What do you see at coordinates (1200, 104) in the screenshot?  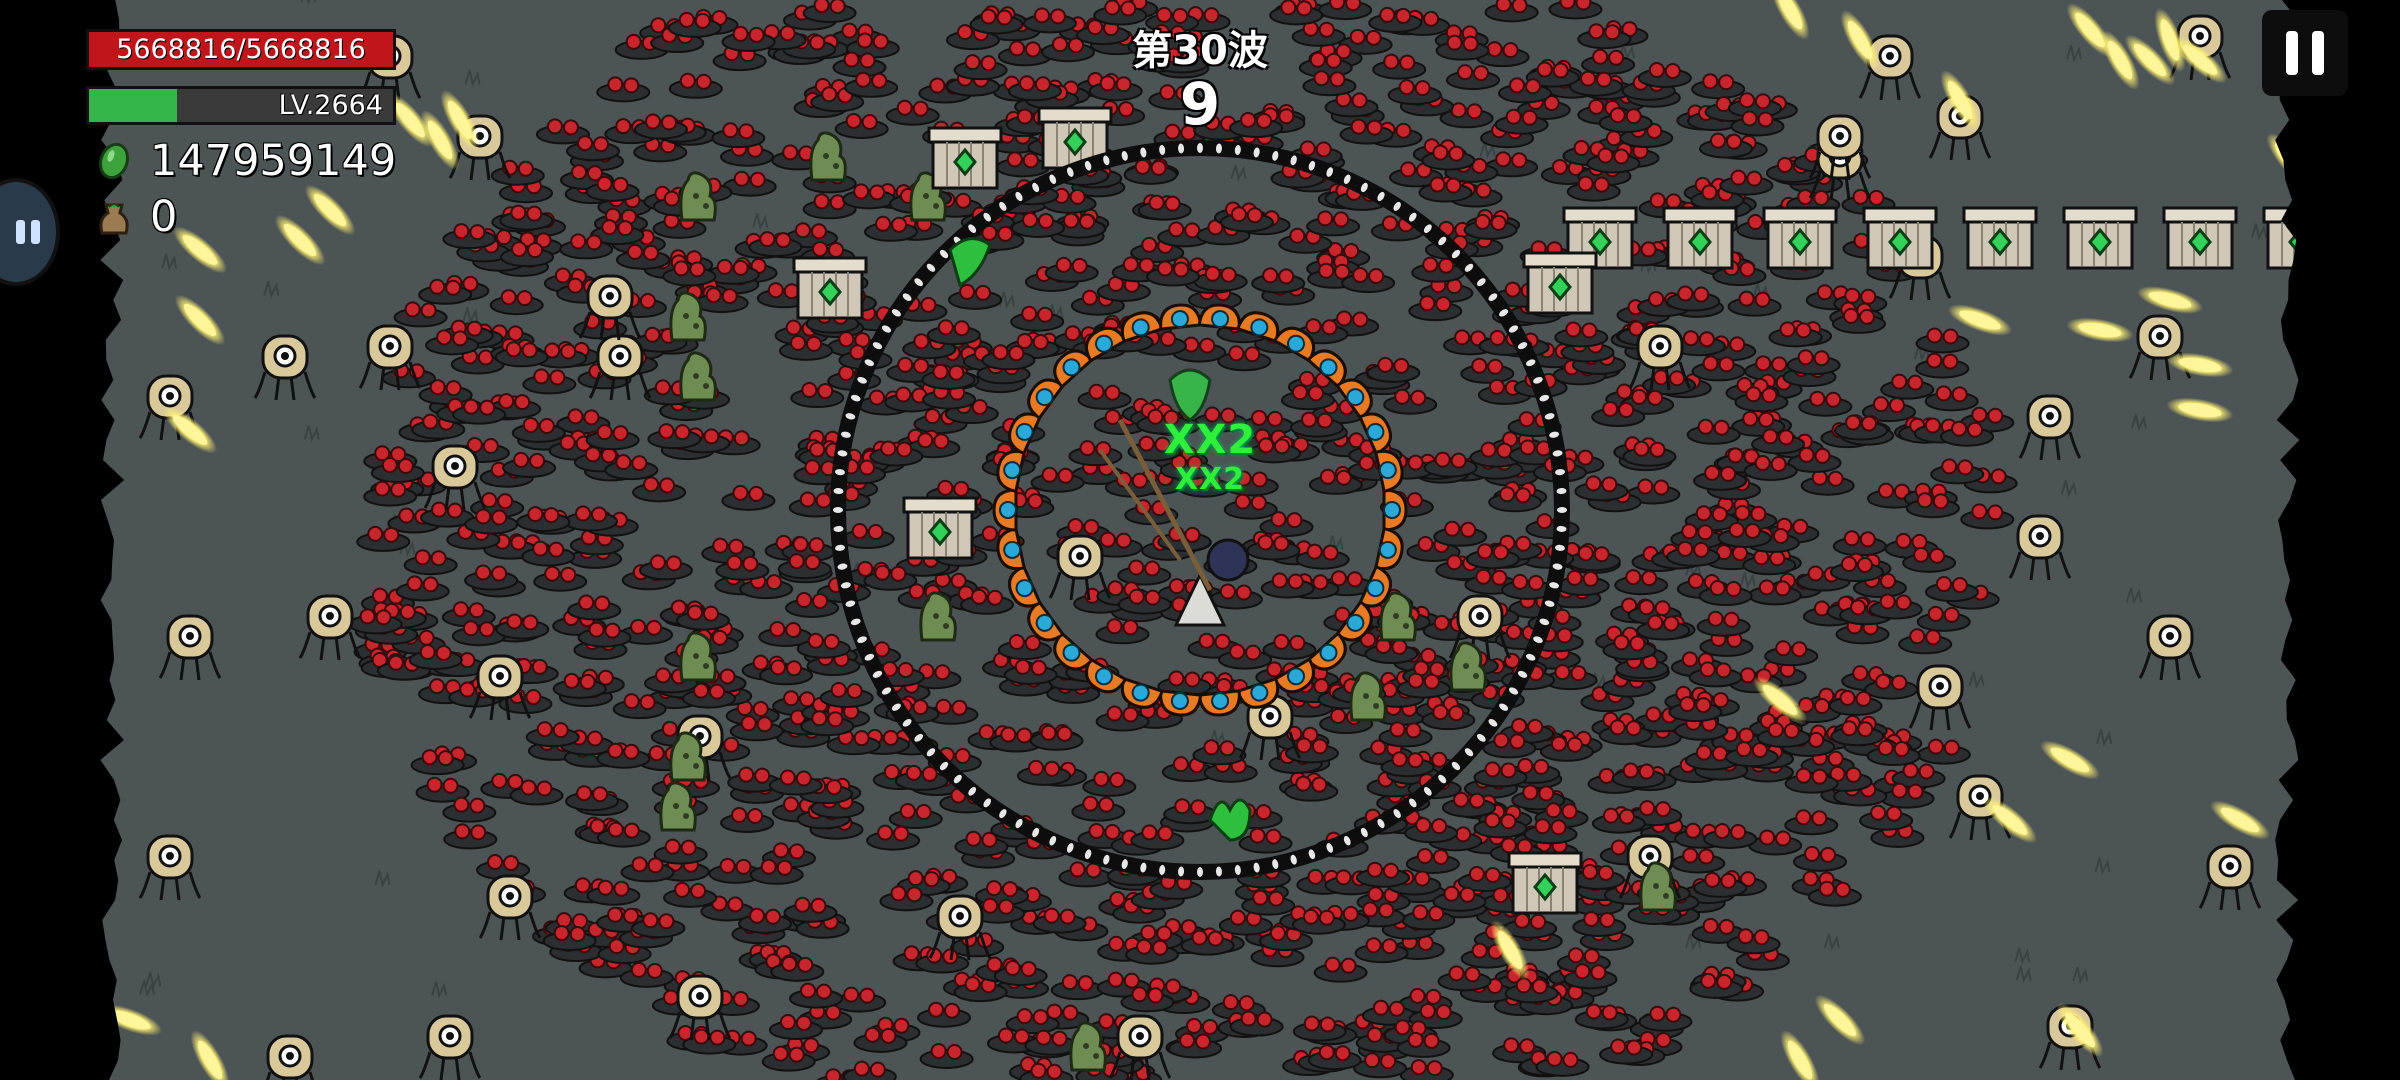 I see `wave-countdown: 9` at bounding box center [1200, 104].